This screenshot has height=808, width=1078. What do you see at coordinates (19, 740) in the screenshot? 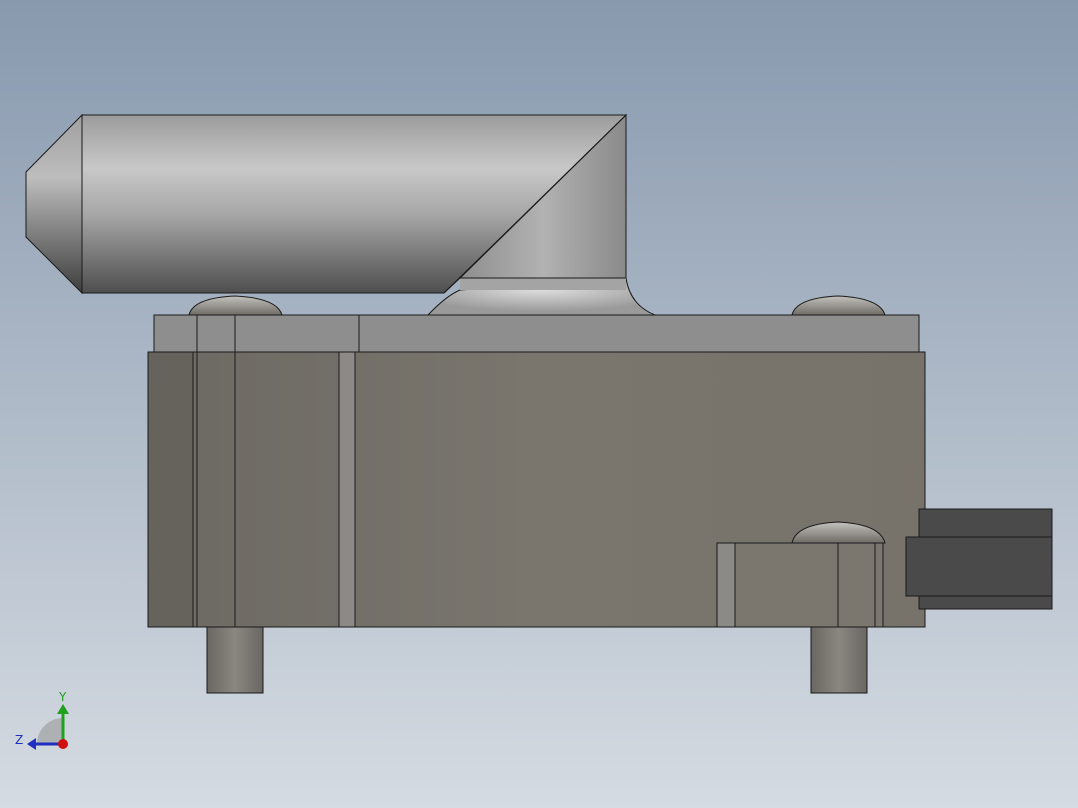
I see `z-axis-label: Z` at bounding box center [19, 740].